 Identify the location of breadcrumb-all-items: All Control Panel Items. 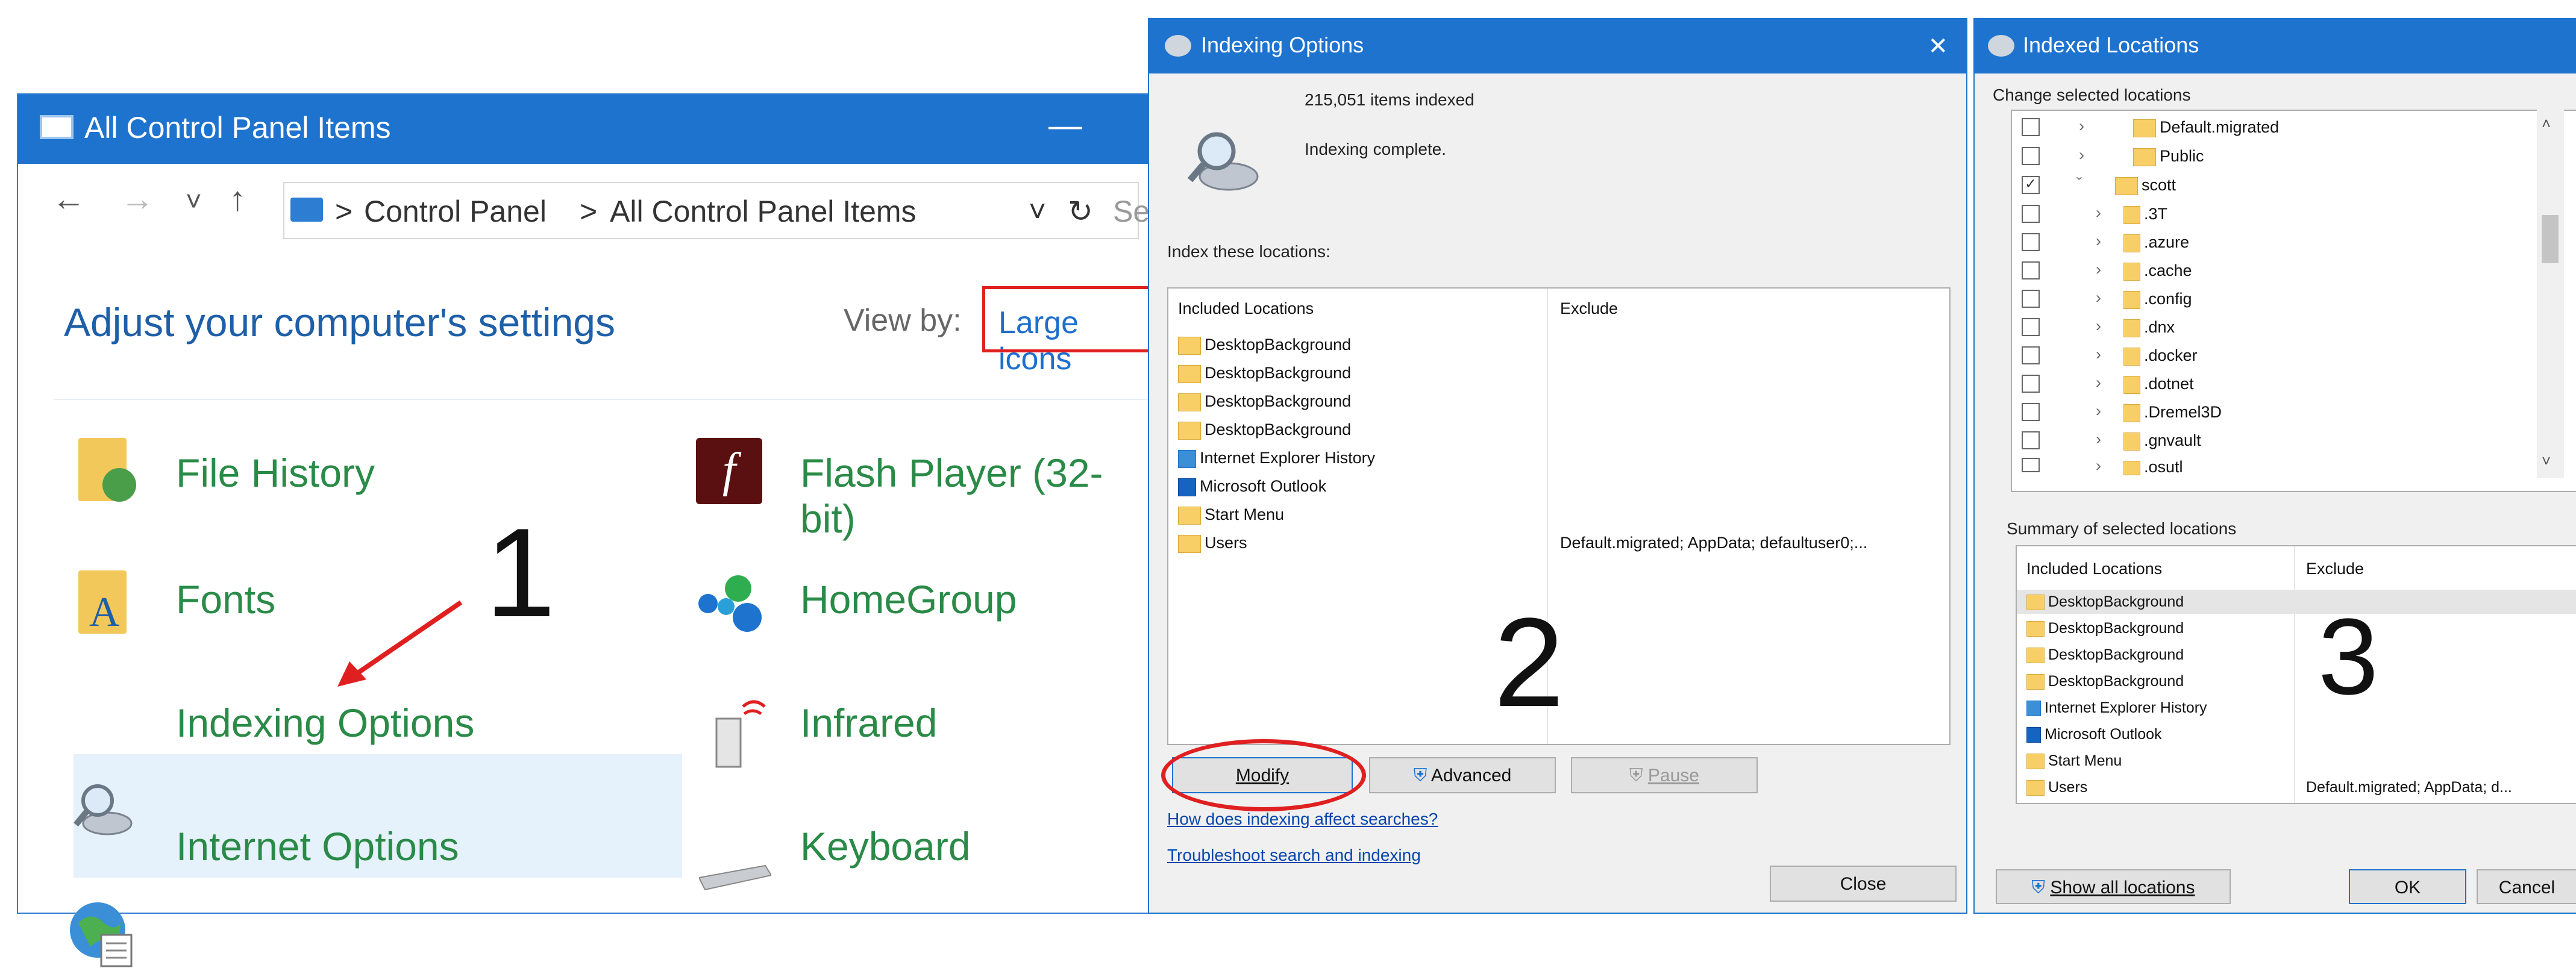
(763, 211).